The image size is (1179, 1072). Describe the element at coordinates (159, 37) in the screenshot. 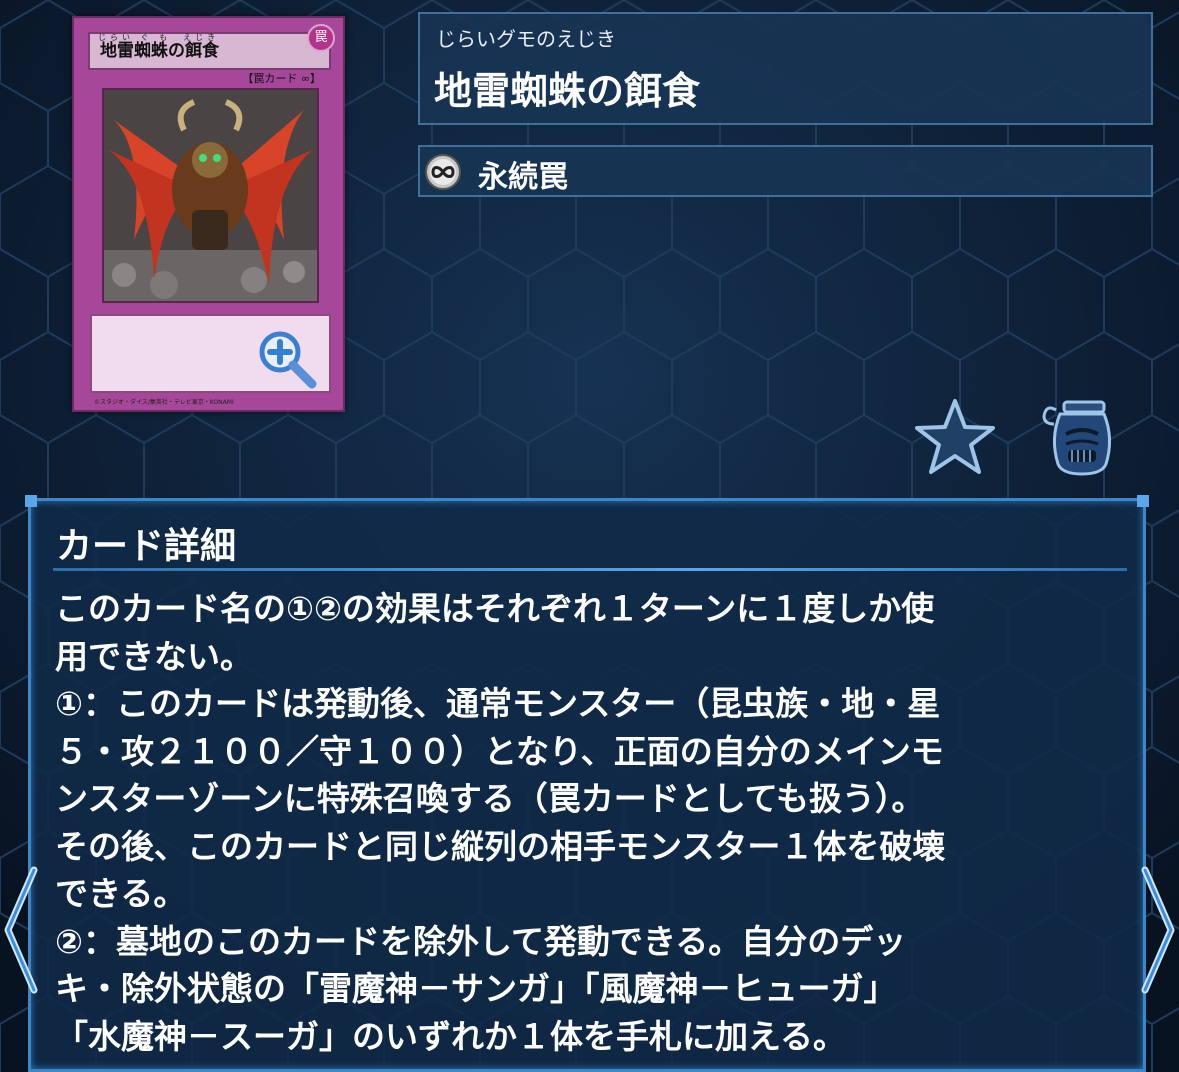

I see `card-name-ruby: じらい ぐ も えじき` at that location.